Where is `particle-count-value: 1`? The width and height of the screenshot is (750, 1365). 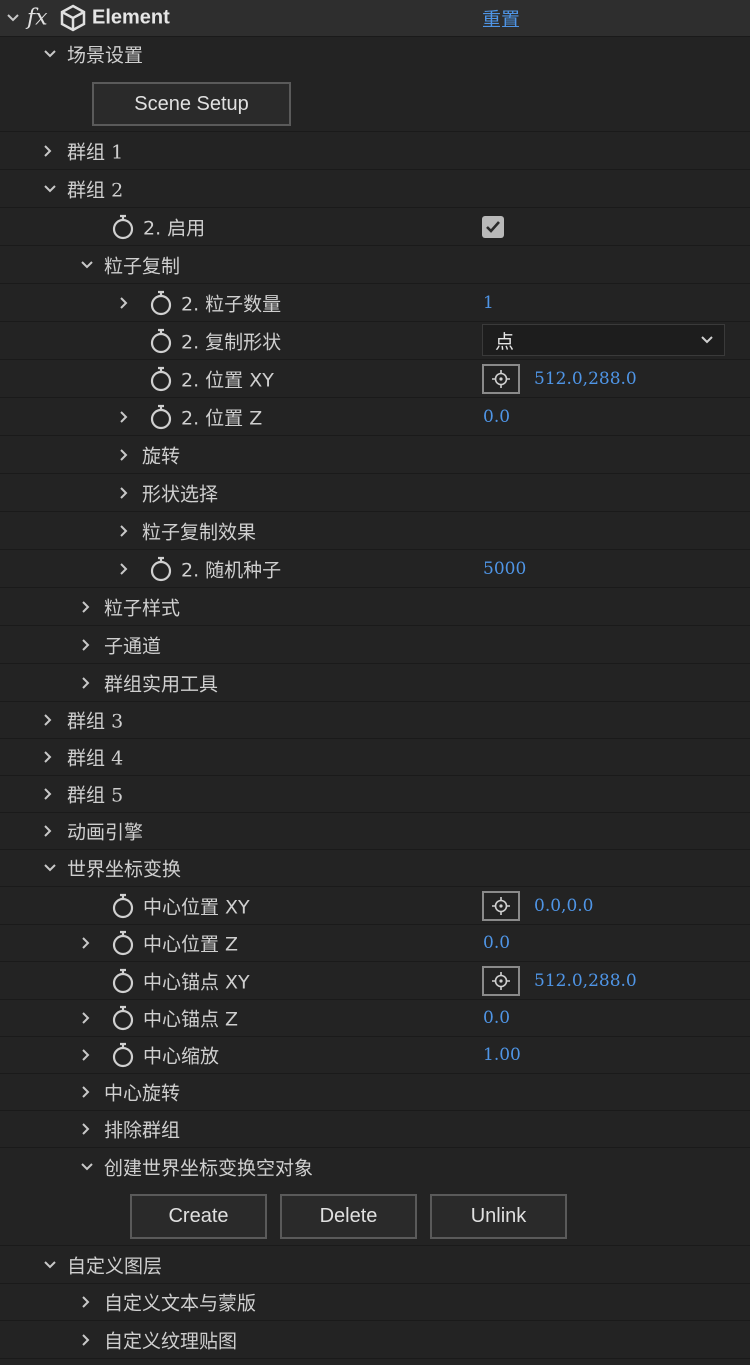 particle-count-value: 1 is located at coordinates (488, 303).